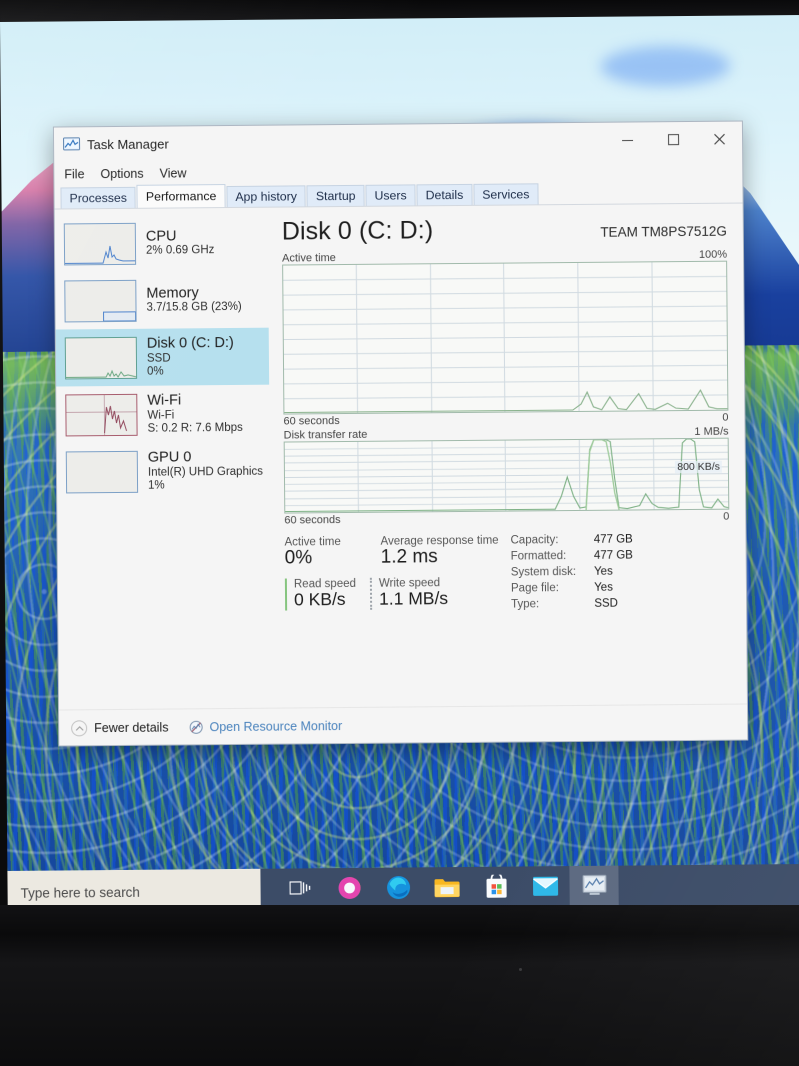  I want to click on table-row: Type: SSD, so click(572, 605).